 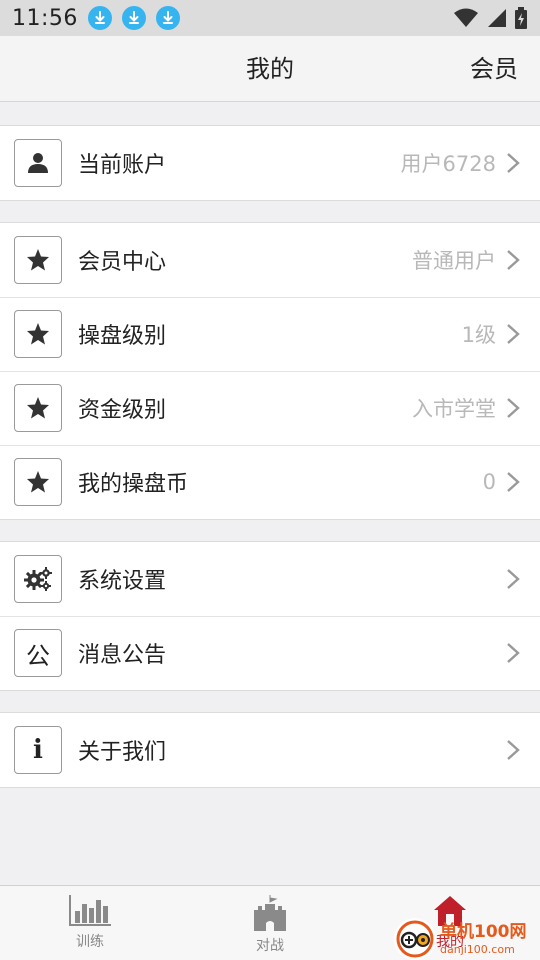 What do you see at coordinates (477, 949) in the screenshot?
I see `watermark-url: danji100.com` at bounding box center [477, 949].